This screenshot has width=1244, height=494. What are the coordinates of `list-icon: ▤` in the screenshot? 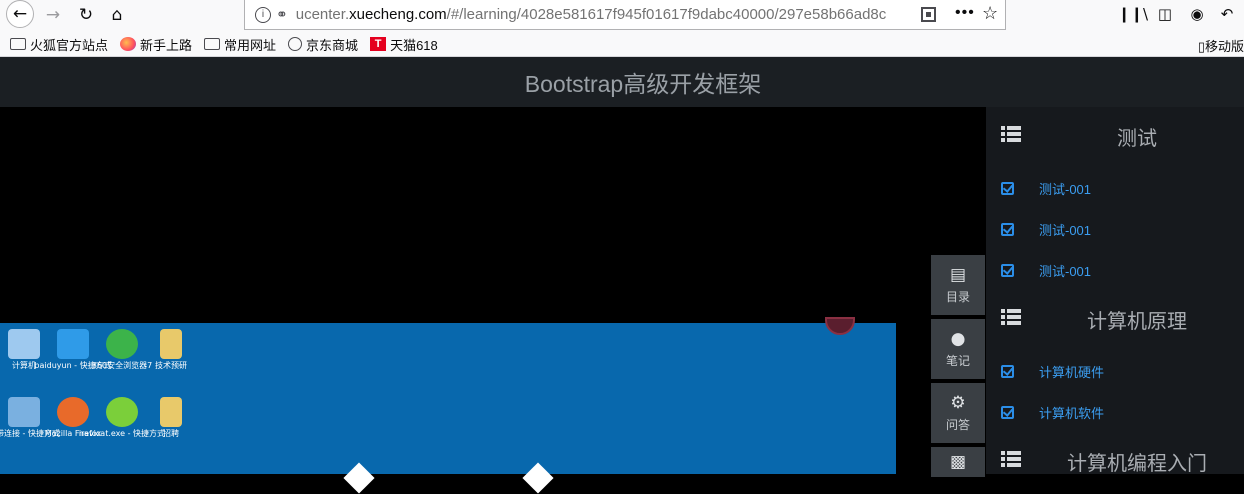 It's located at (958, 274).